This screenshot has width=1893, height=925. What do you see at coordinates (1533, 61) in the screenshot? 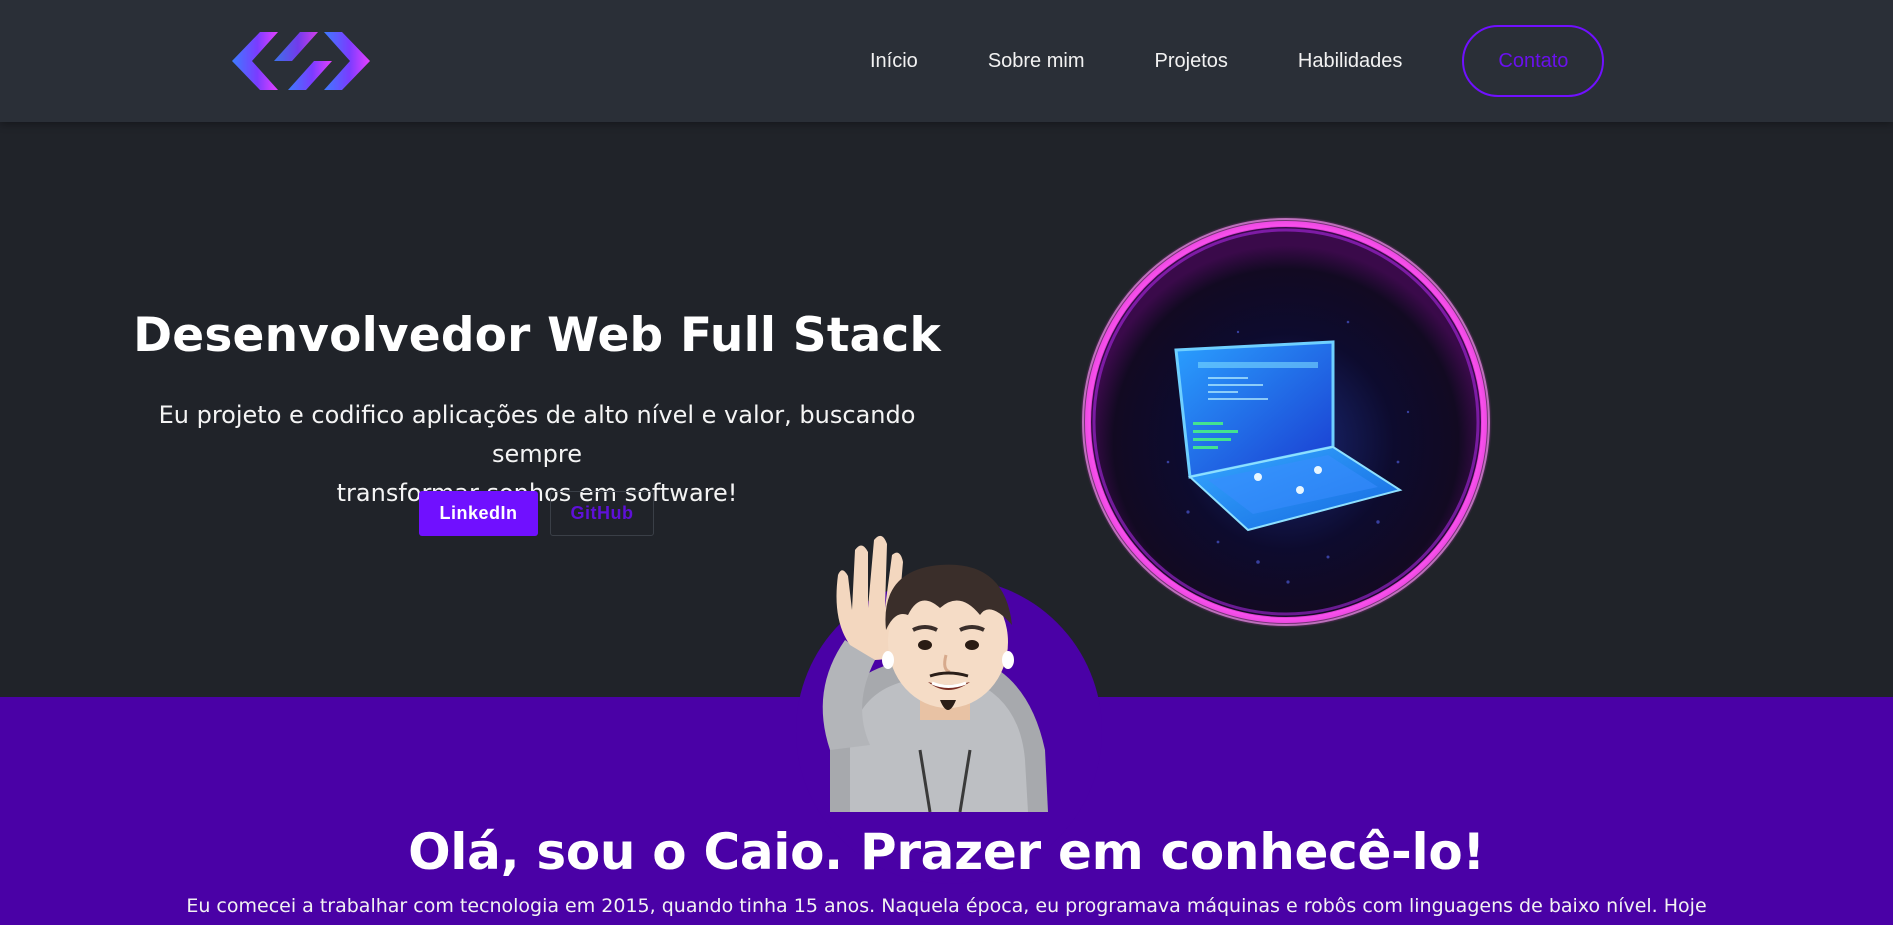
I see `contact-button: Contato` at bounding box center [1533, 61].